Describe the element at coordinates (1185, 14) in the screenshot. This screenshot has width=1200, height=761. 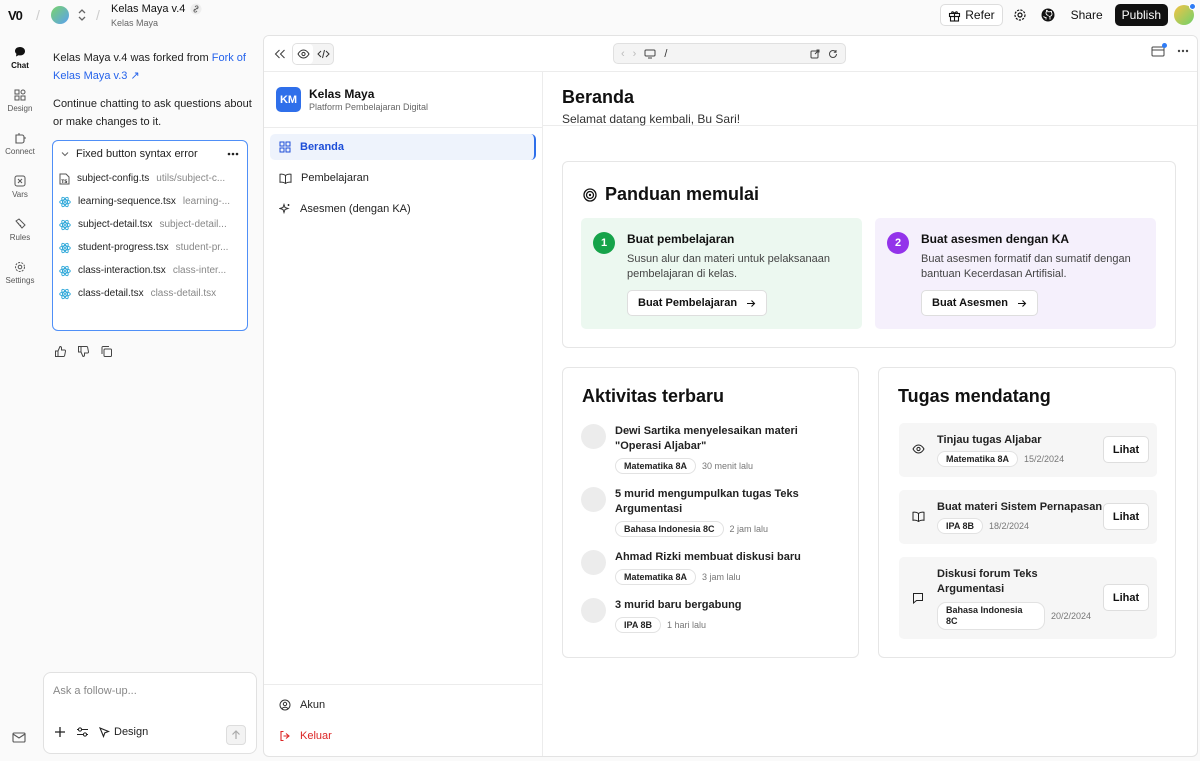
I see `user-avatar` at that location.